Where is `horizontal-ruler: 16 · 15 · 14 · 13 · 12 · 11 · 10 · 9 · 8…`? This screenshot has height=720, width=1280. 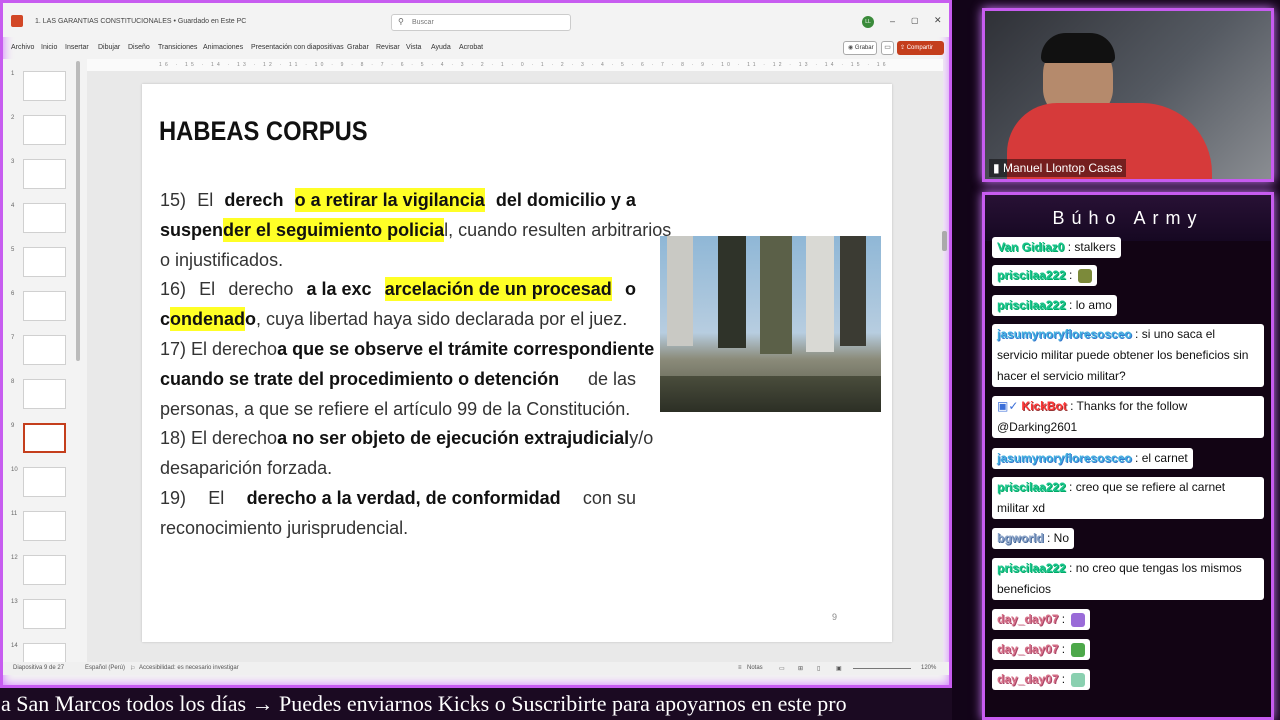 horizontal-ruler: 16 · 15 · 14 · 13 · 12 · 11 · 10 · 9 · 8… is located at coordinates (515, 65).